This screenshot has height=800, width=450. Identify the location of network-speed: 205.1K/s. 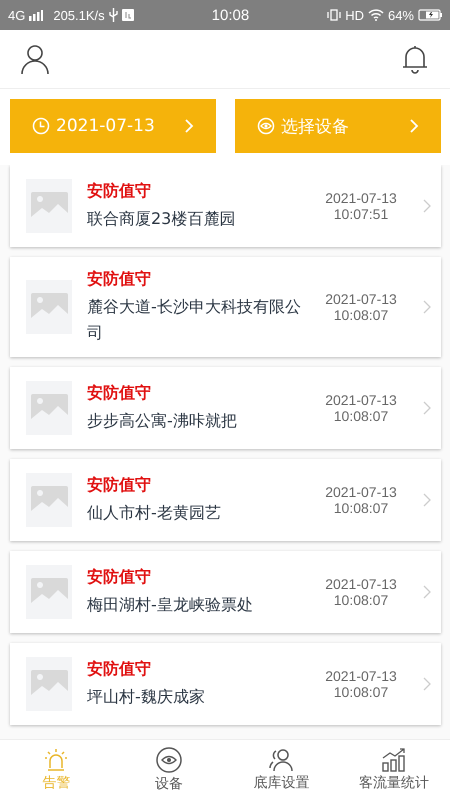
(79, 15).